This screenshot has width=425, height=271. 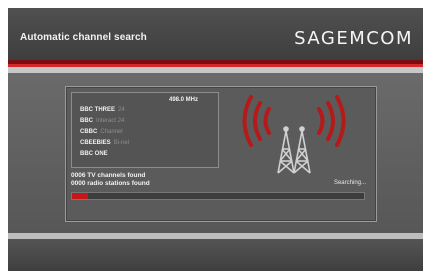 I want to click on channel-name: BBC ONE, so click(x=94, y=154).